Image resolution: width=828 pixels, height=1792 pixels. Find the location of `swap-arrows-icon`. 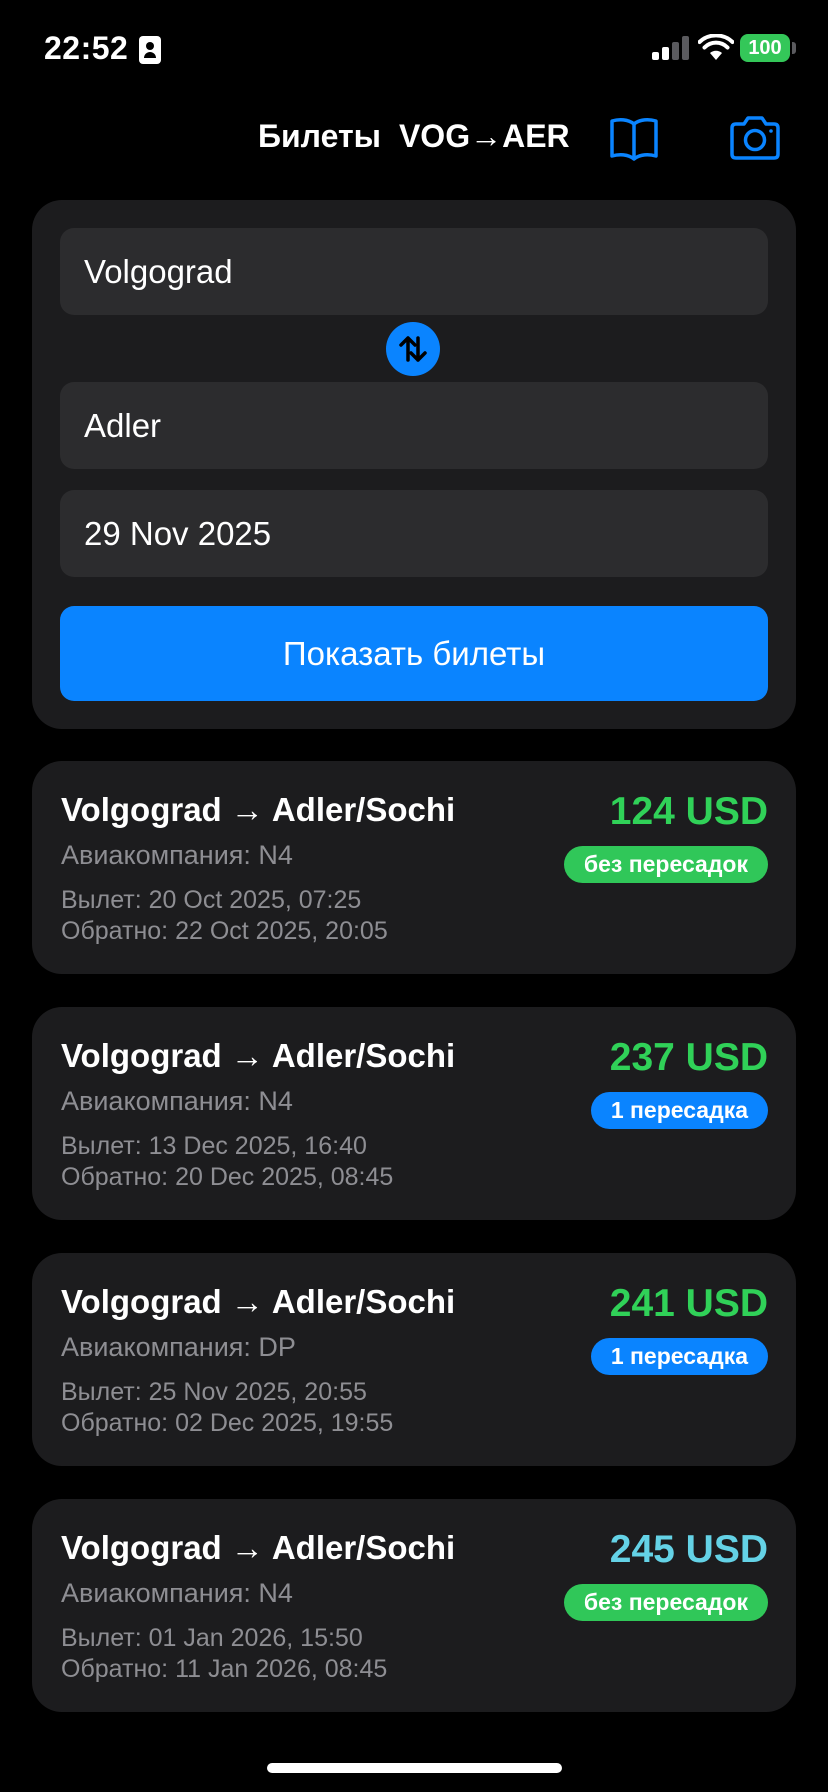

swap-arrows-icon is located at coordinates (413, 349).